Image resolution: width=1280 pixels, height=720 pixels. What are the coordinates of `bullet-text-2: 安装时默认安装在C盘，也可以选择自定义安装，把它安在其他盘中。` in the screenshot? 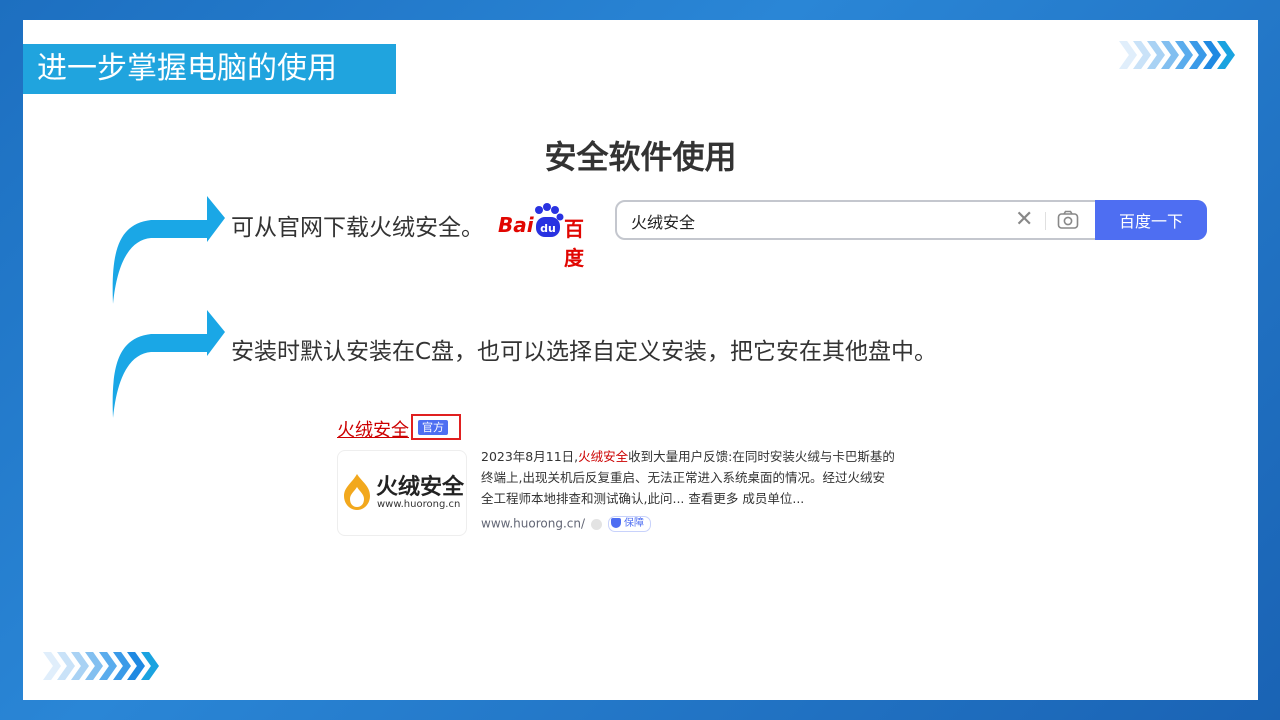 It's located at (584, 352).